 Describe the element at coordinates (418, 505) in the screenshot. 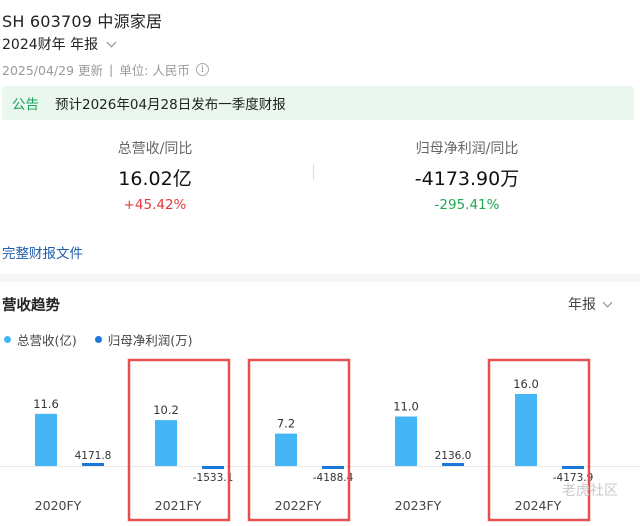

I see `x-tick-label: 2023FY` at that location.